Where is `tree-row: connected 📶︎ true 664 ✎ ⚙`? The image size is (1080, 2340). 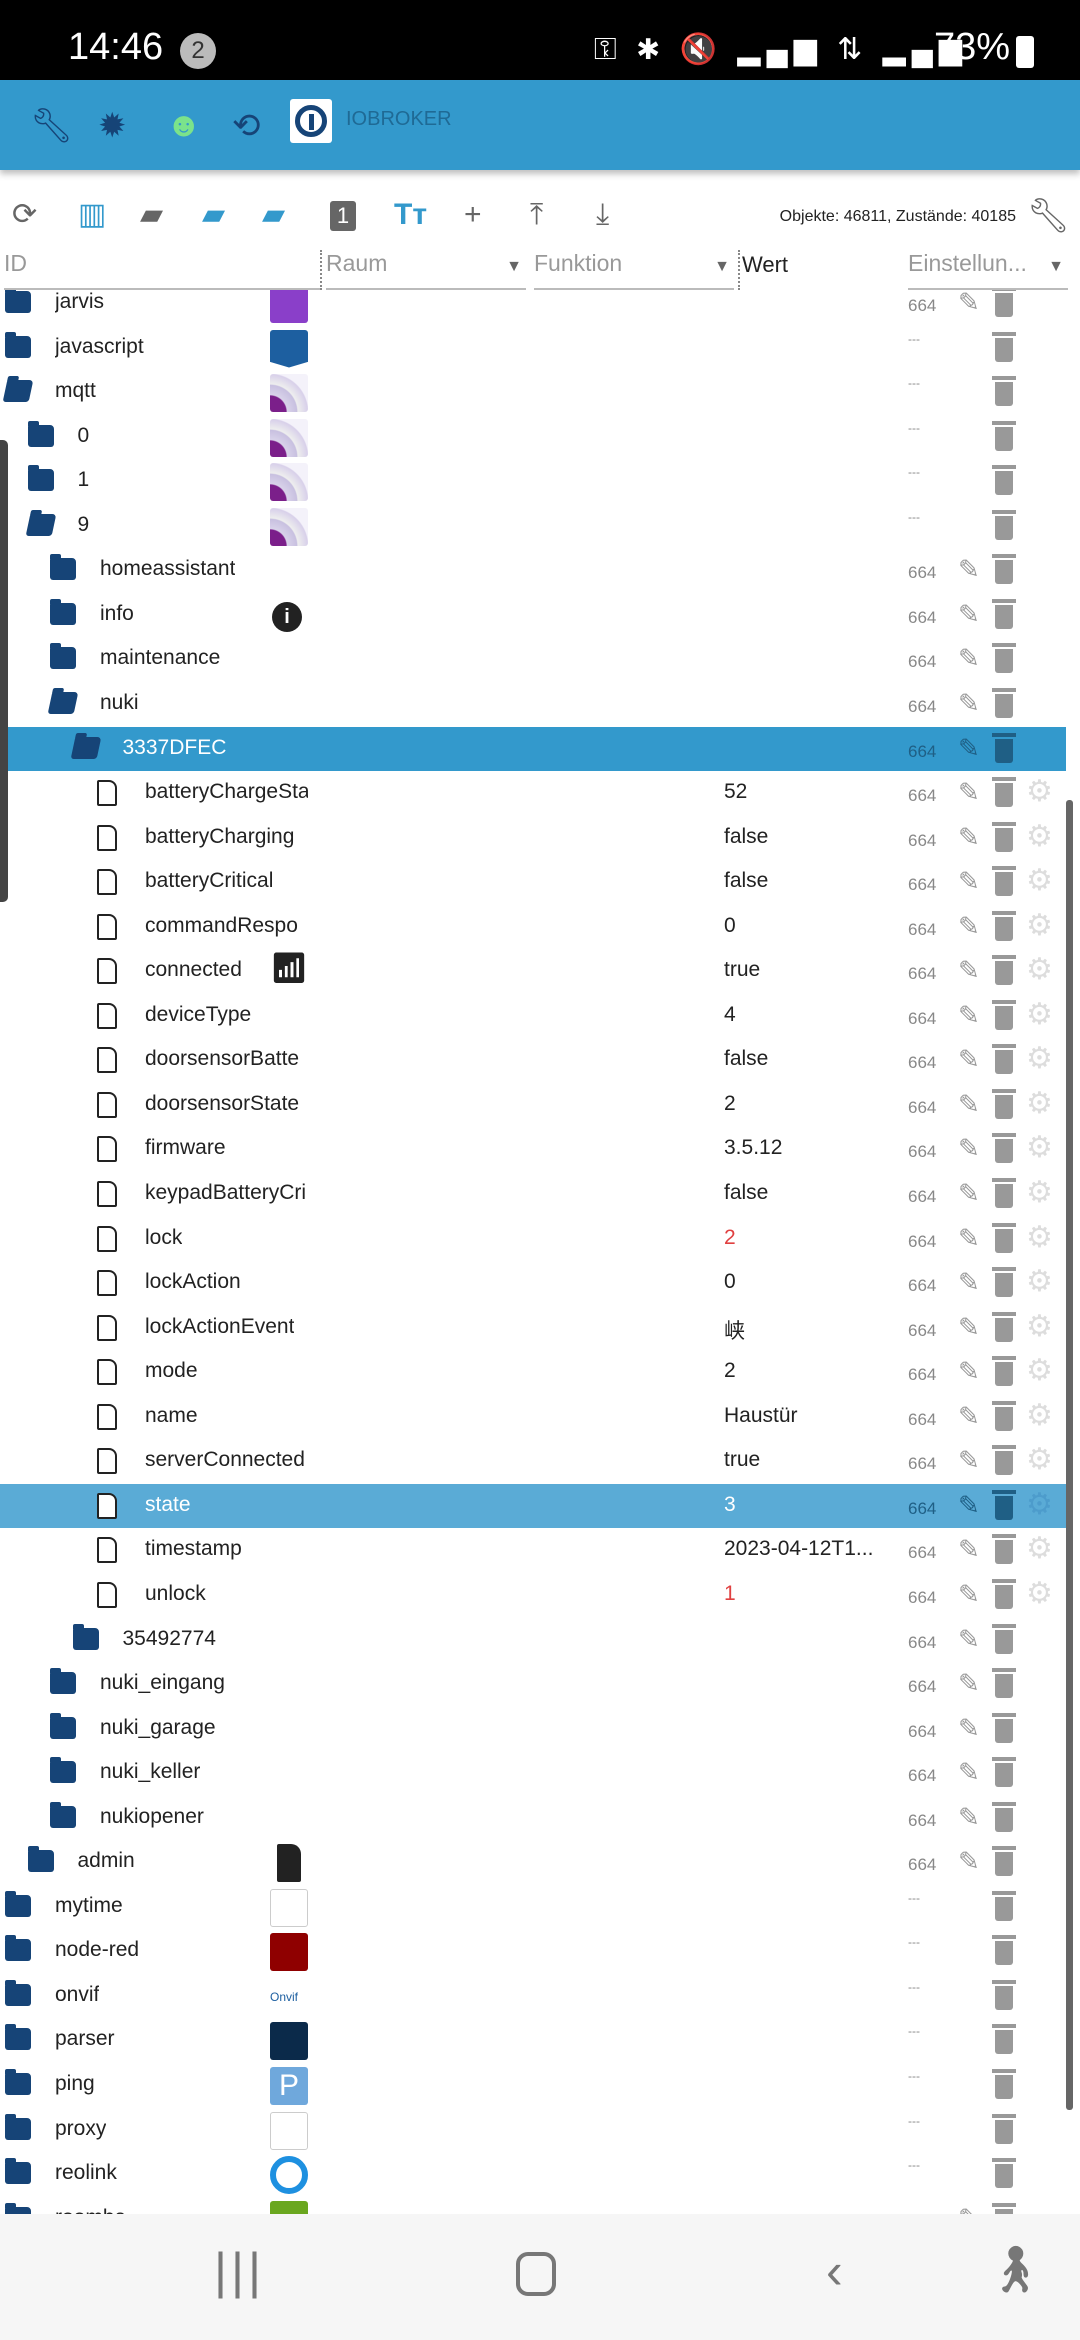 tree-row: connected 📶︎ true 664 ✎ ⚙ is located at coordinates (533, 971).